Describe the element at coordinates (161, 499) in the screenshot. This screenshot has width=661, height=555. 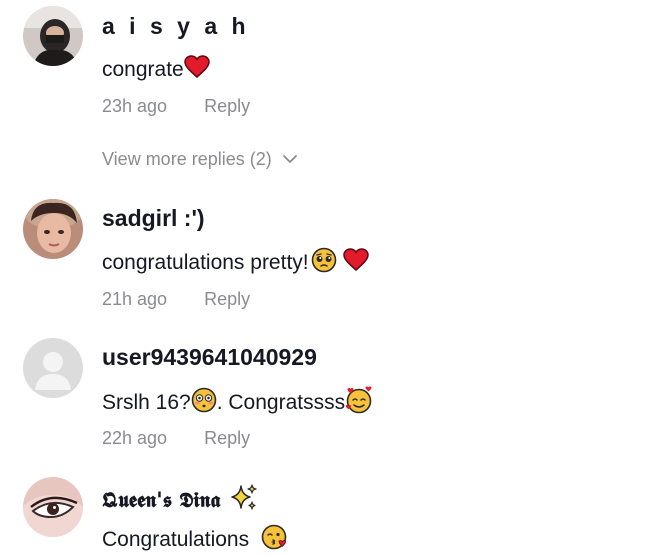
I see `username-label: 𝕼𝖚𝖊𝖊𝖓'𝖘 𝕯𝖎𝖓𝖆` at that location.